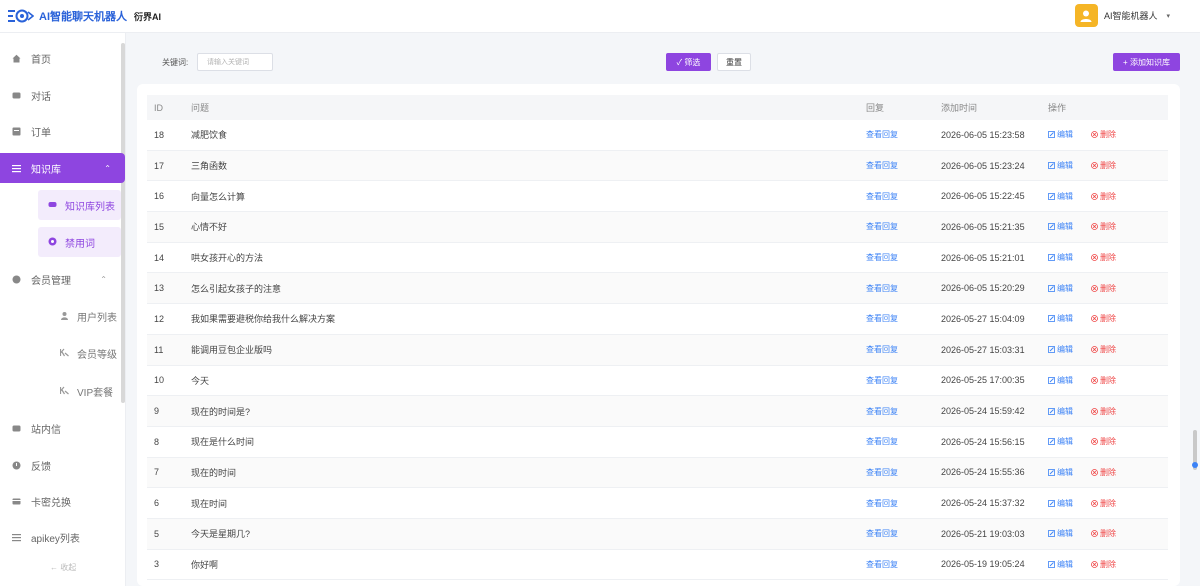 The height and width of the screenshot is (586, 1200). I want to click on delete-icon, so click(1094, 350).